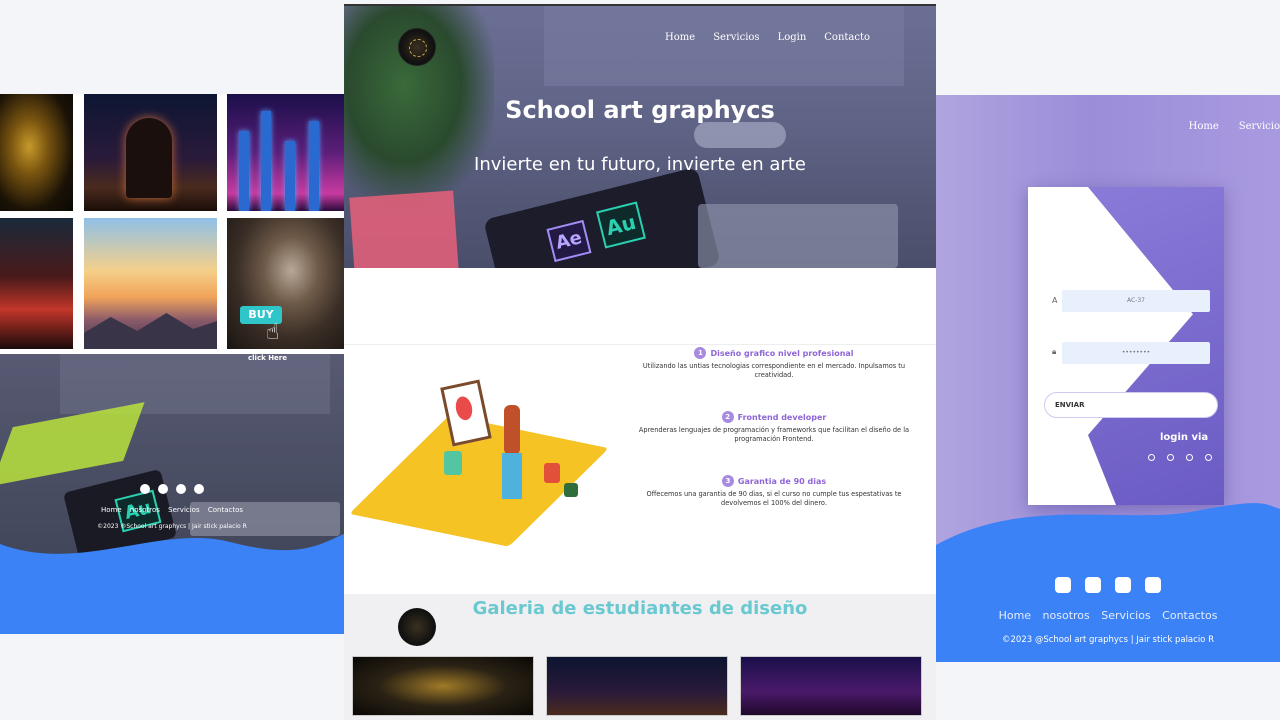  I want to click on feature-number-badge: 1, so click(700, 353).